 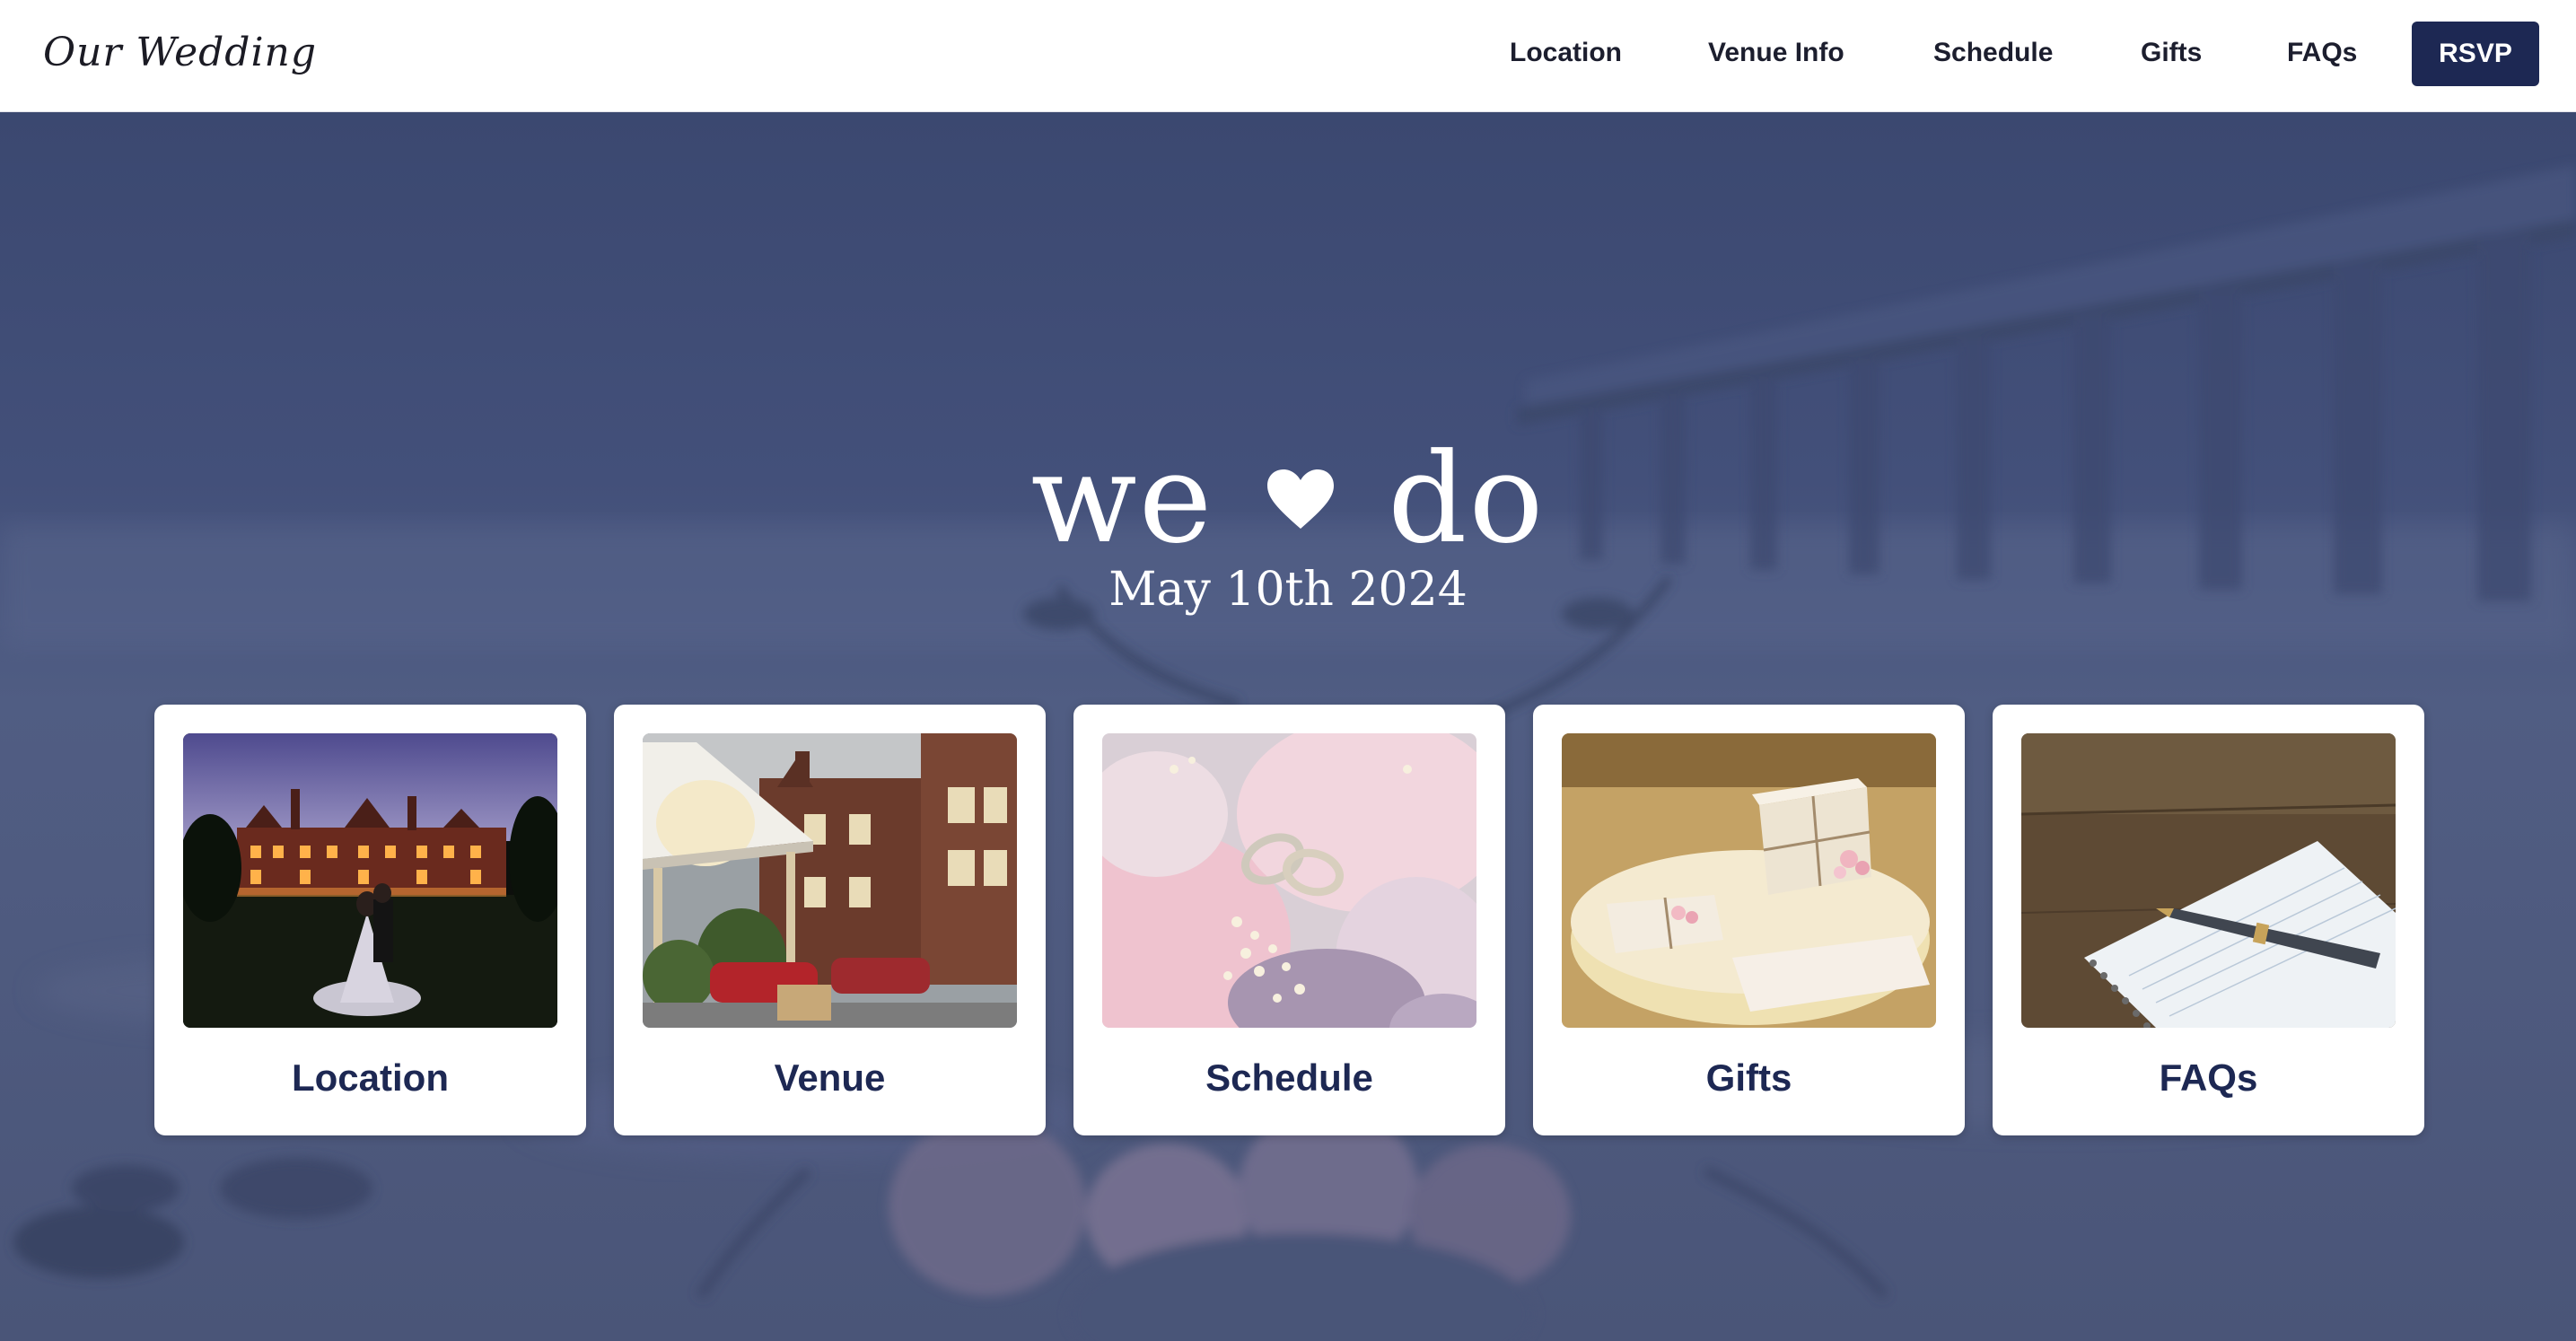 What do you see at coordinates (1749, 880) in the screenshot?
I see `gifts-photo` at bounding box center [1749, 880].